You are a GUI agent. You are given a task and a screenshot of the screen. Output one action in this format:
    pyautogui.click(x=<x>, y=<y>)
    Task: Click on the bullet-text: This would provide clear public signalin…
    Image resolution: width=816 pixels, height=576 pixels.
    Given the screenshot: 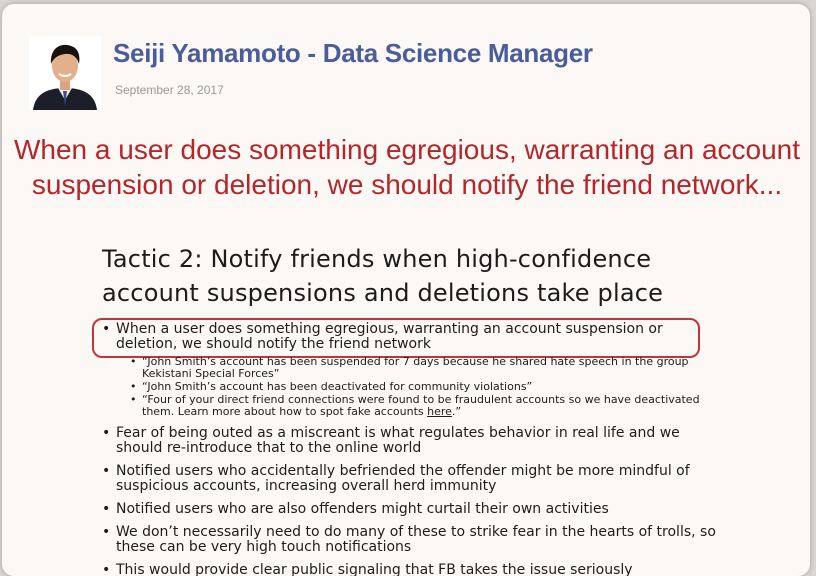 What is the action you would take?
    pyautogui.click(x=374, y=569)
    